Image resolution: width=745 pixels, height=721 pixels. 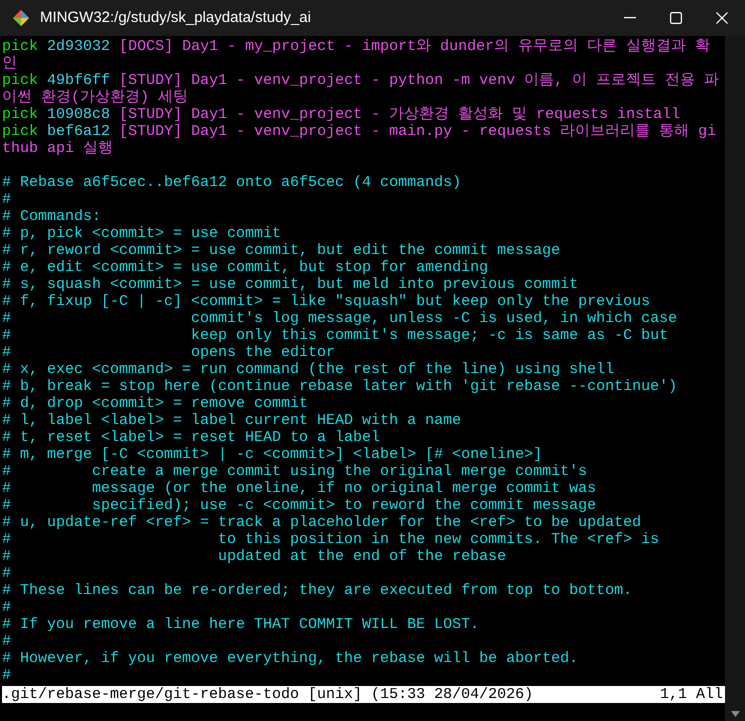 I want to click on comment-line: # x, exec <command> = run command (the rest of the line) using shell, so click(x=309, y=369).